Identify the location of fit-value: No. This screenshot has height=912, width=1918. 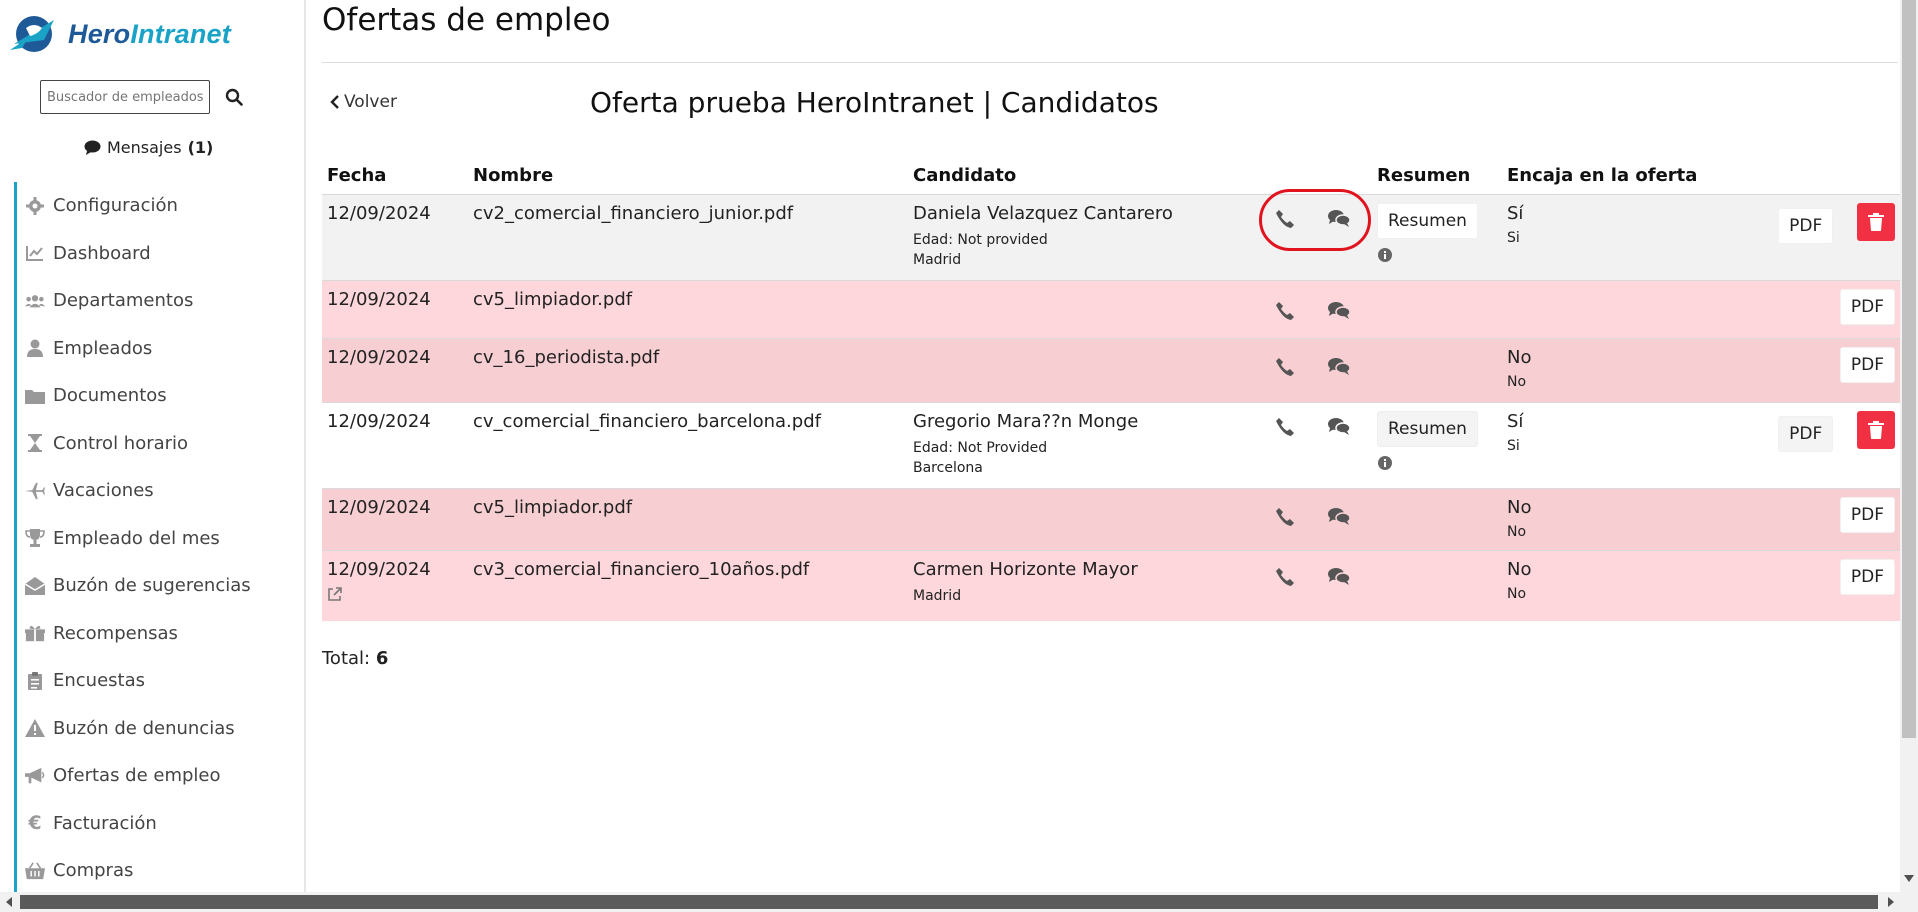
(1519, 569).